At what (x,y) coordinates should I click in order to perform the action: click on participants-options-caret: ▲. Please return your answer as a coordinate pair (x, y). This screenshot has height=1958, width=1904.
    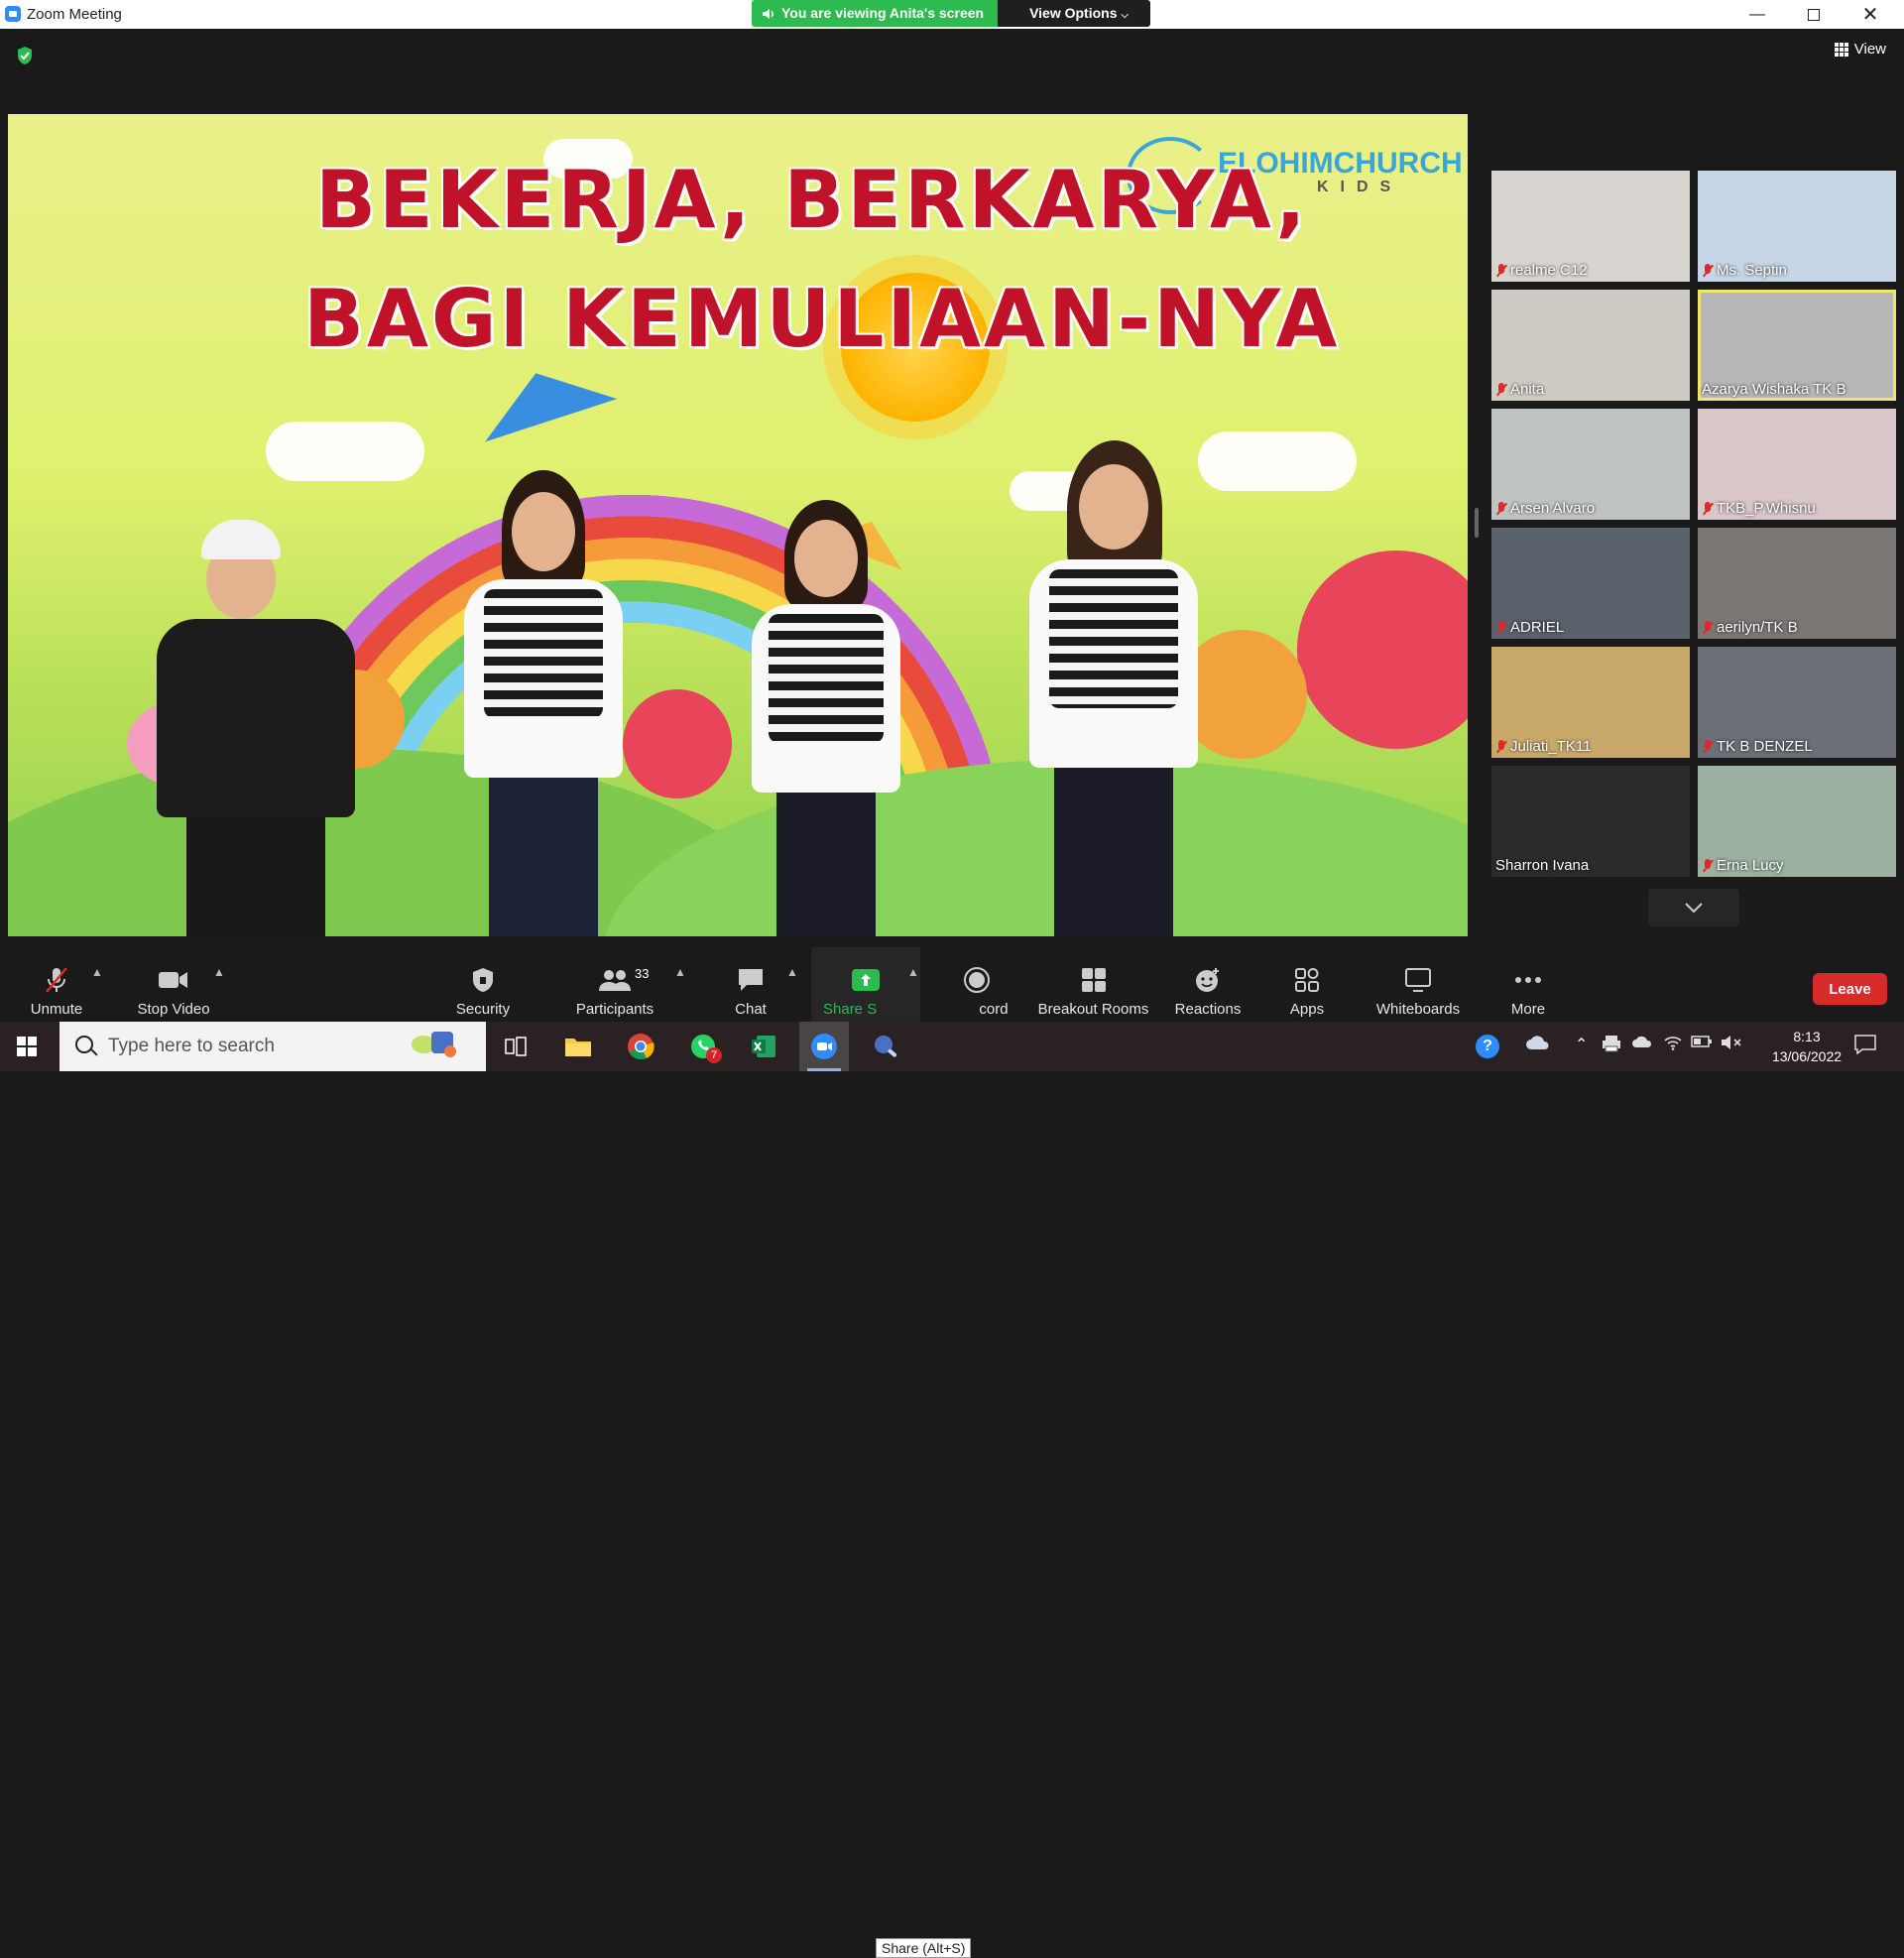
    Looking at the image, I should click on (680, 972).